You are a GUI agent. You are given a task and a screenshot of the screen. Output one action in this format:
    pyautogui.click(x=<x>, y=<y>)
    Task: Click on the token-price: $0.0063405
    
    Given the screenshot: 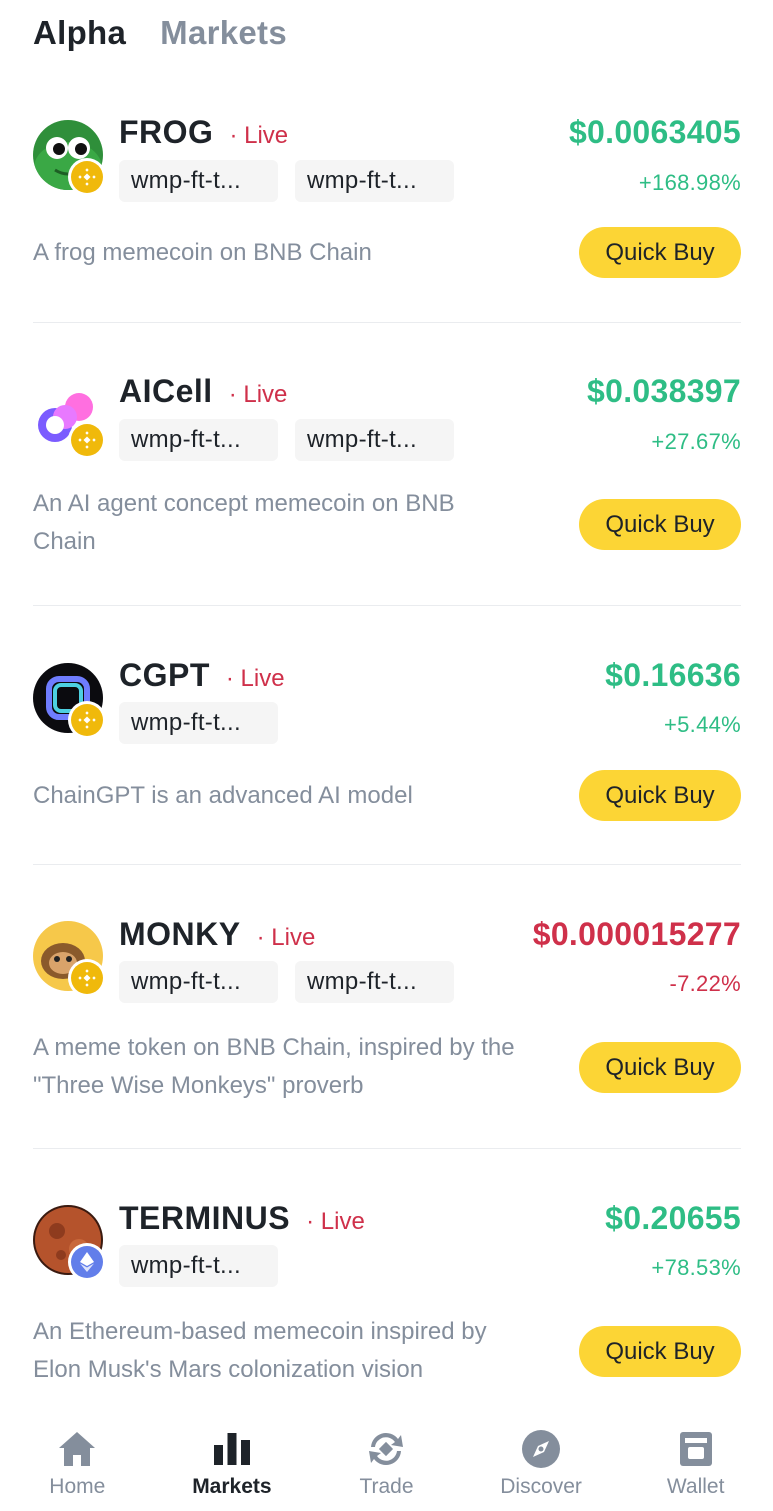 What is the action you would take?
    pyautogui.click(x=654, y=132)
    